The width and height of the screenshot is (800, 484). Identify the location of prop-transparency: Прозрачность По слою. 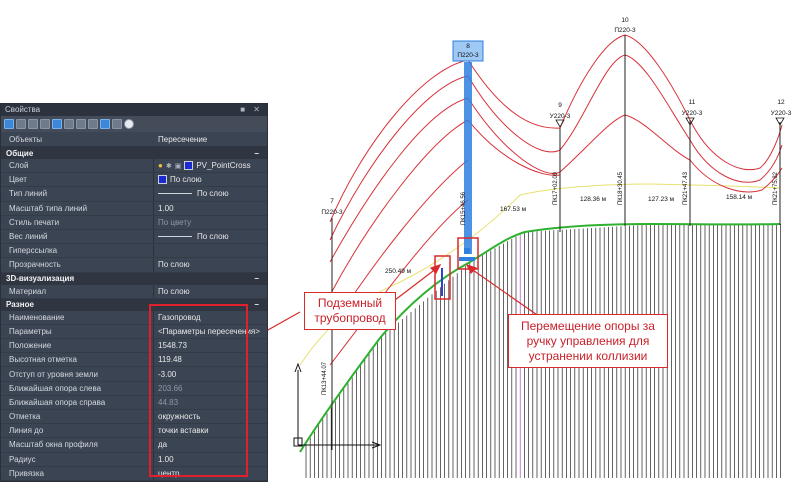
(134, 265).